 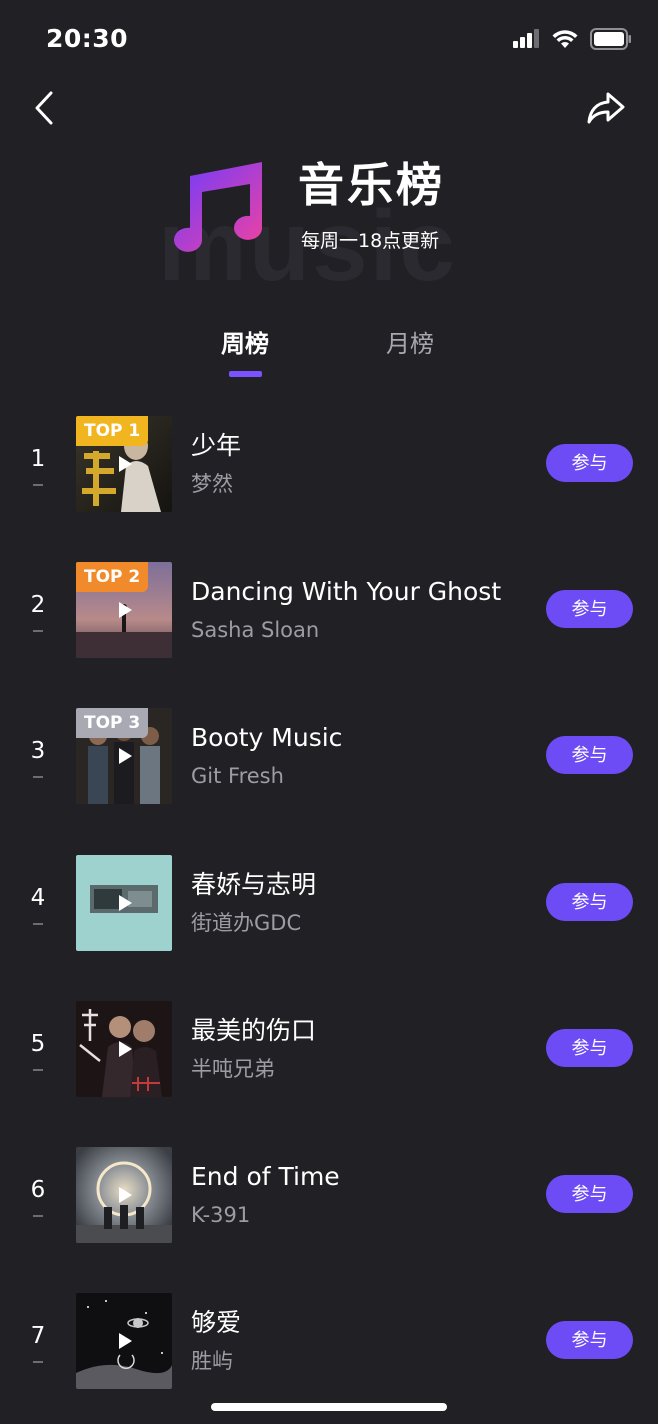 I want to click on list-item: 4 春娇与志明 街道办GDC 参与, so click(x=329, y=922).